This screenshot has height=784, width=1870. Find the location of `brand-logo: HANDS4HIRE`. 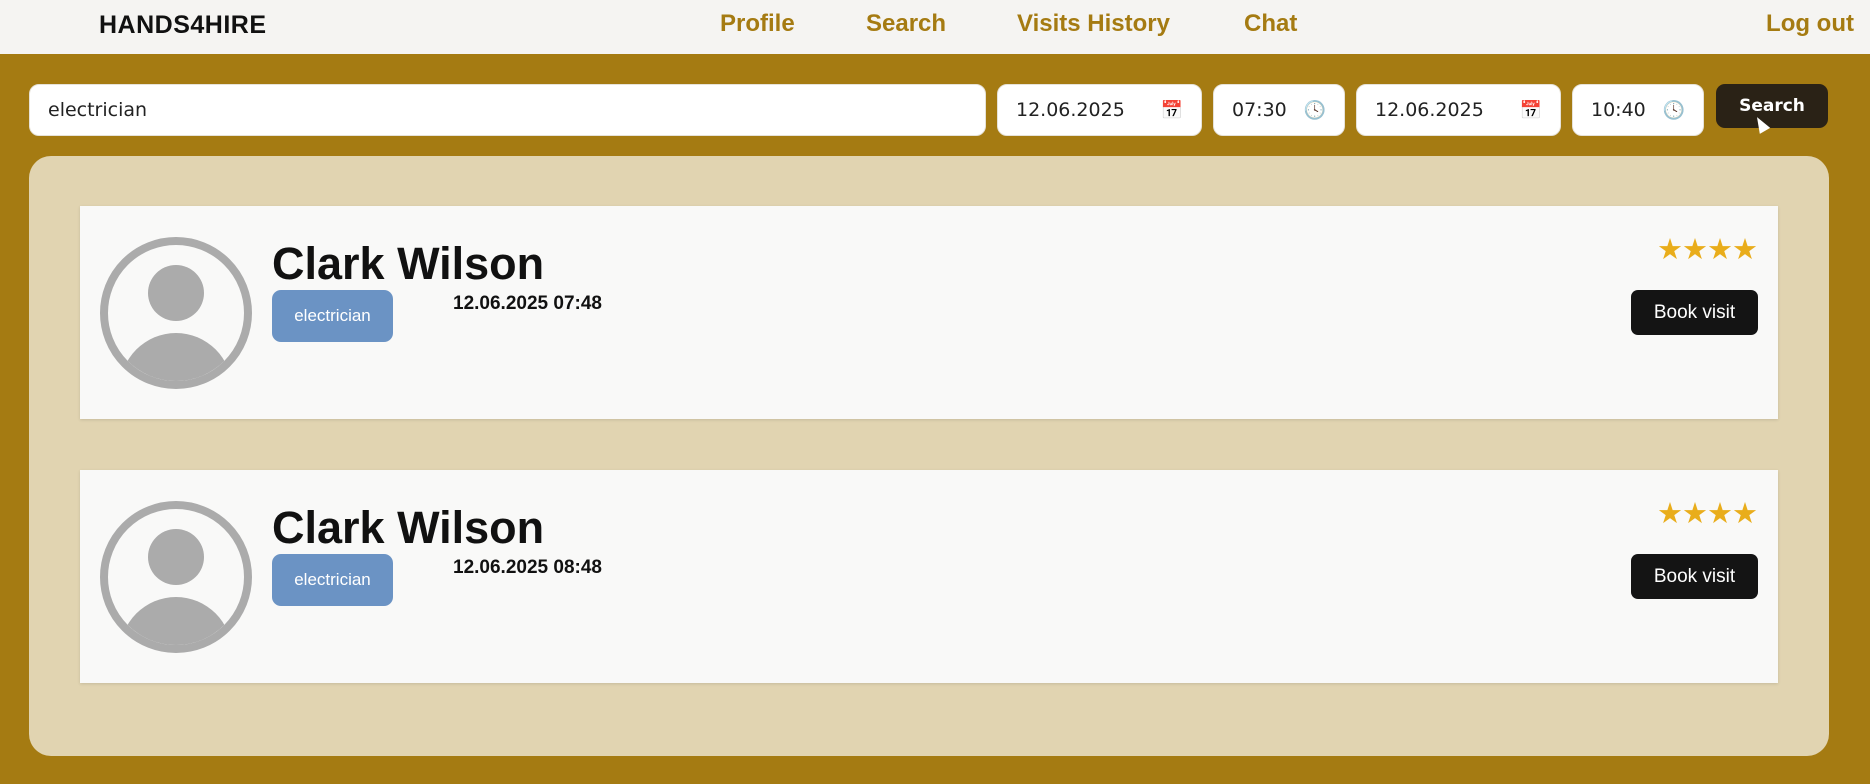

brand-logo: HANDS4HIRE is located at coordinates (183, 25).